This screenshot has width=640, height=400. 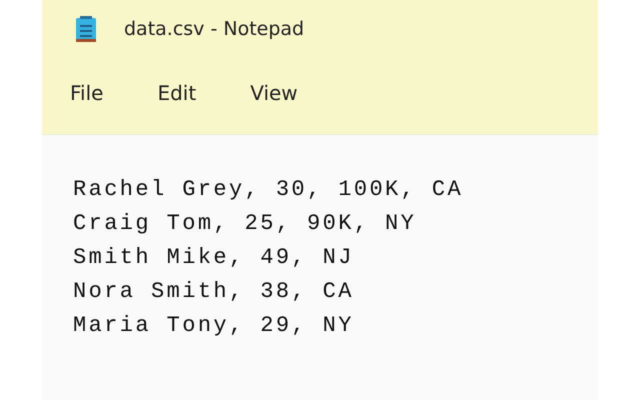 I want to click on menu-item: Edit, so click(x=176, y=93).